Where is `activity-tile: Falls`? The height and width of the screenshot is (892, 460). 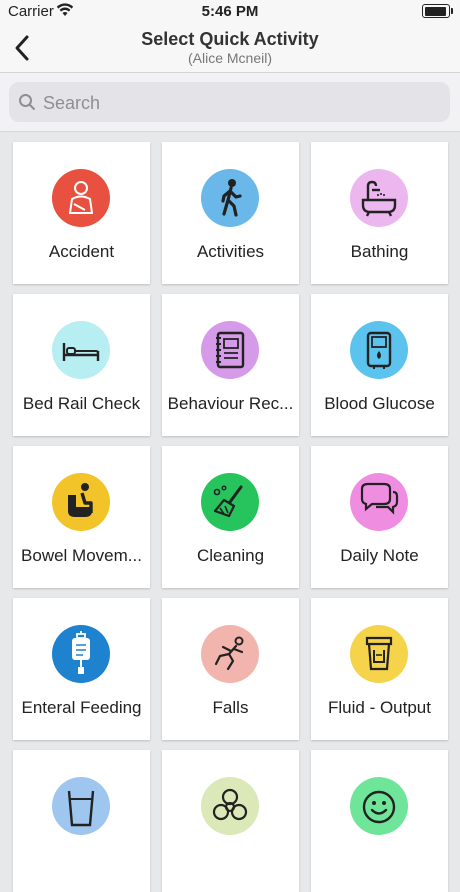 activity-tile: Falls is located at coordinates (230, 669).